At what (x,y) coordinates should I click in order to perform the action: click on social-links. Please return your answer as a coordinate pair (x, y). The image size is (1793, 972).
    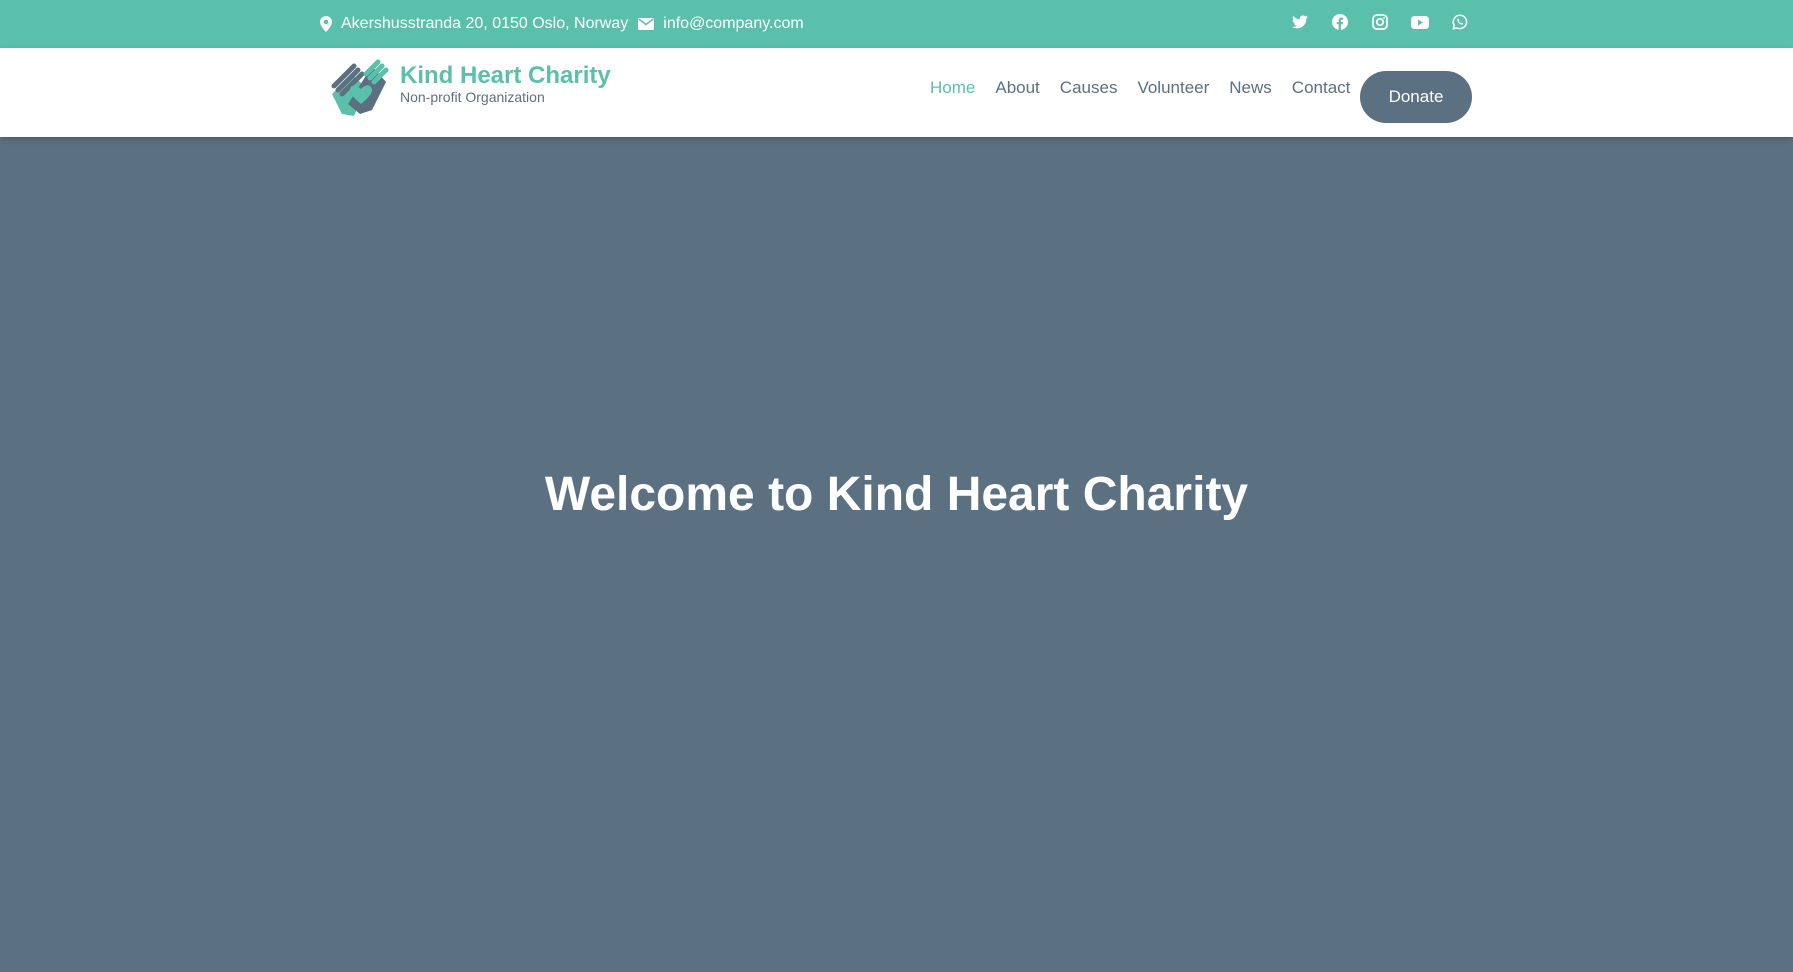
    Looking at the image, I should click on (1380, 22).